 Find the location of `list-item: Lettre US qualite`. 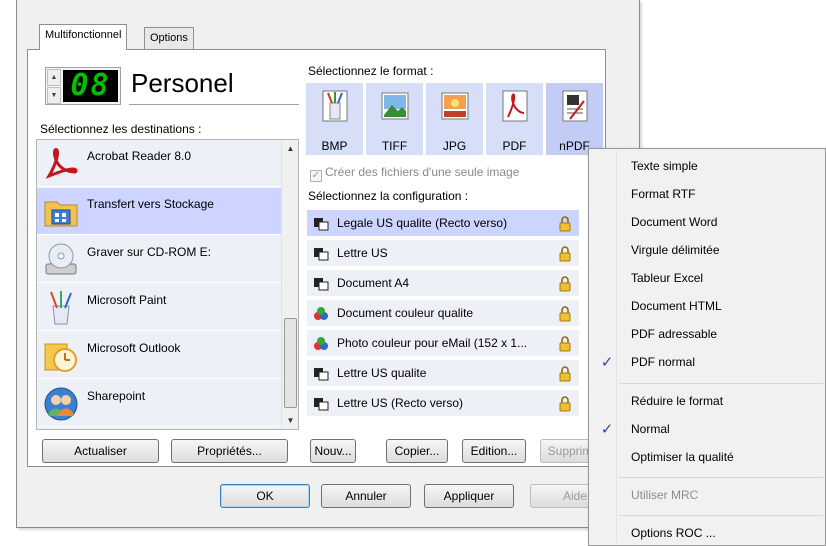

list-item: Lettre US qualite is located at coordinates (443, 374).